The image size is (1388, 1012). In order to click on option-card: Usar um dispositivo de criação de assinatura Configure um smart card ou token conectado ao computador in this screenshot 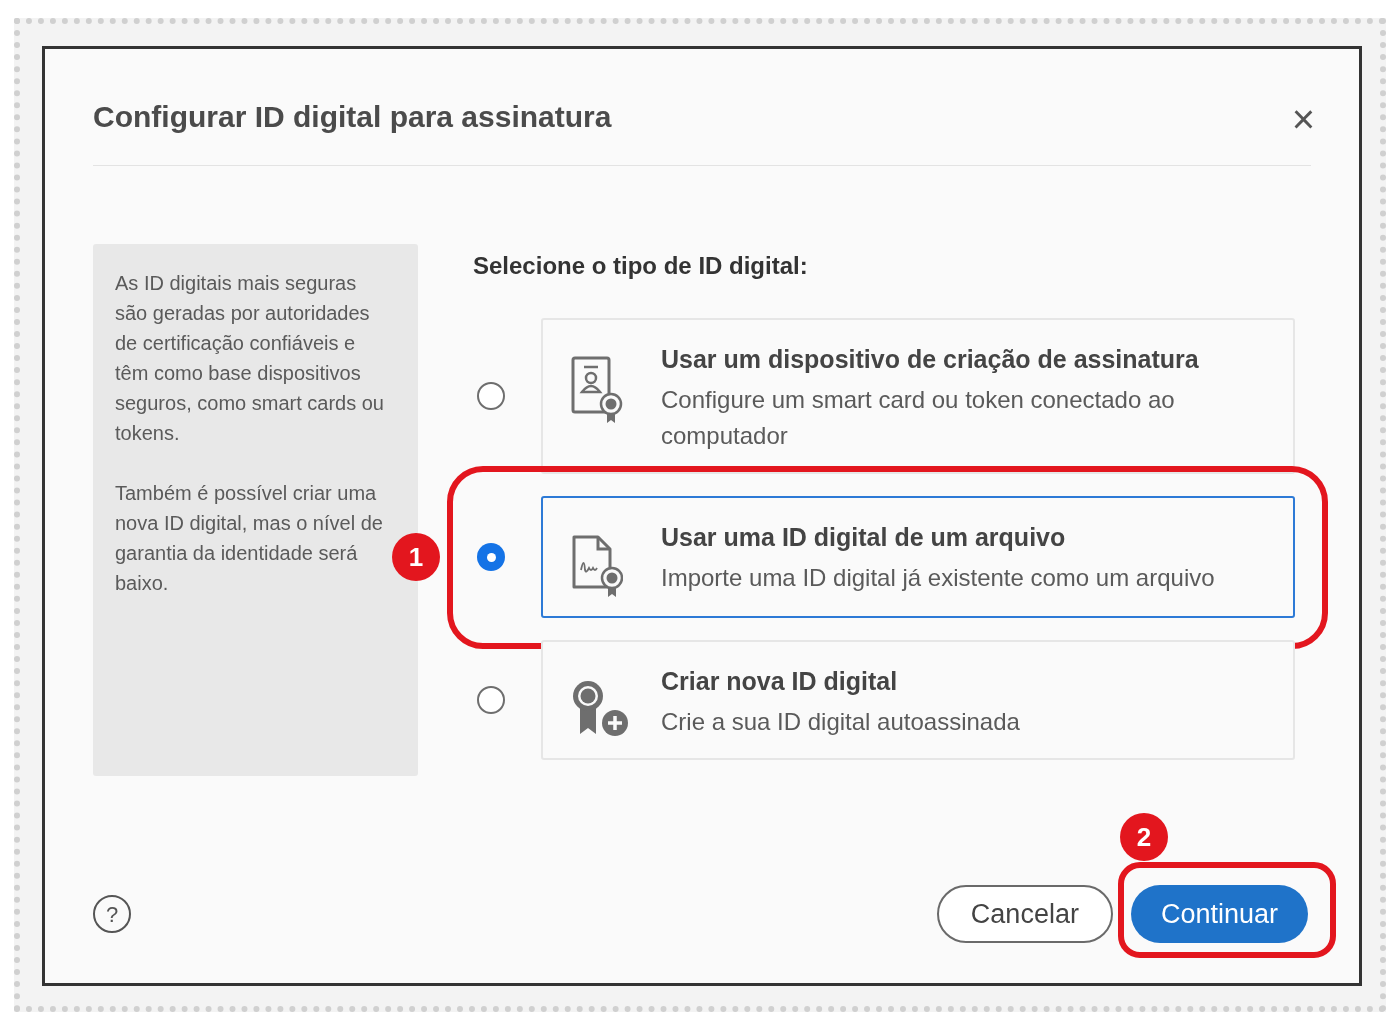, I will do `click(918, 396)`.